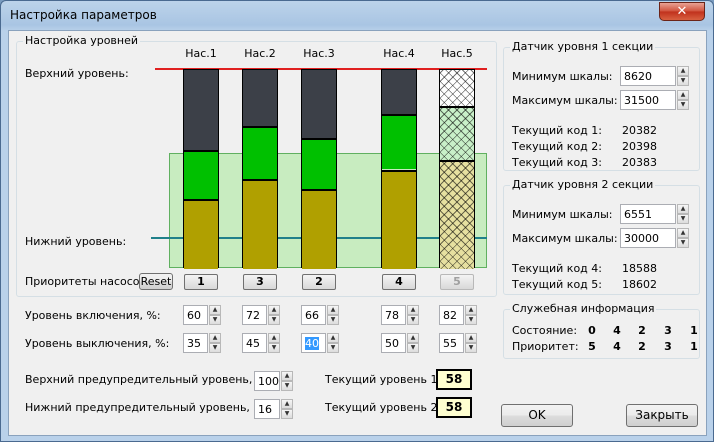 The image size is (714, 442). Describe the element at coordinates (562, 214) in the screenshot. I see `sensor-2-min-label: Минимум шкалы:` at that location.